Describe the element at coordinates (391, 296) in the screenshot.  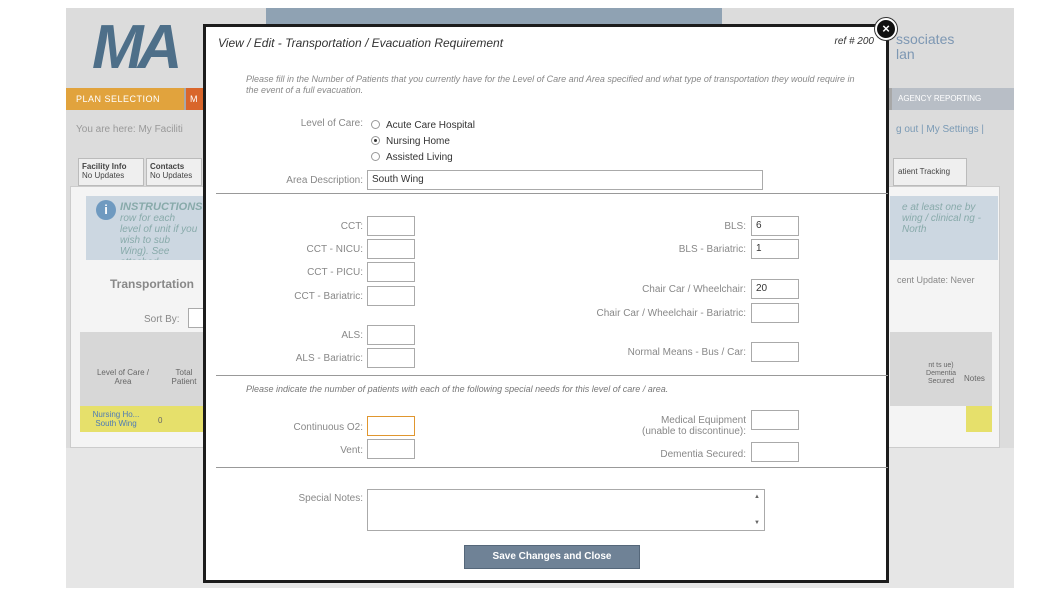
I see `cct-bariatric-input` at that location.